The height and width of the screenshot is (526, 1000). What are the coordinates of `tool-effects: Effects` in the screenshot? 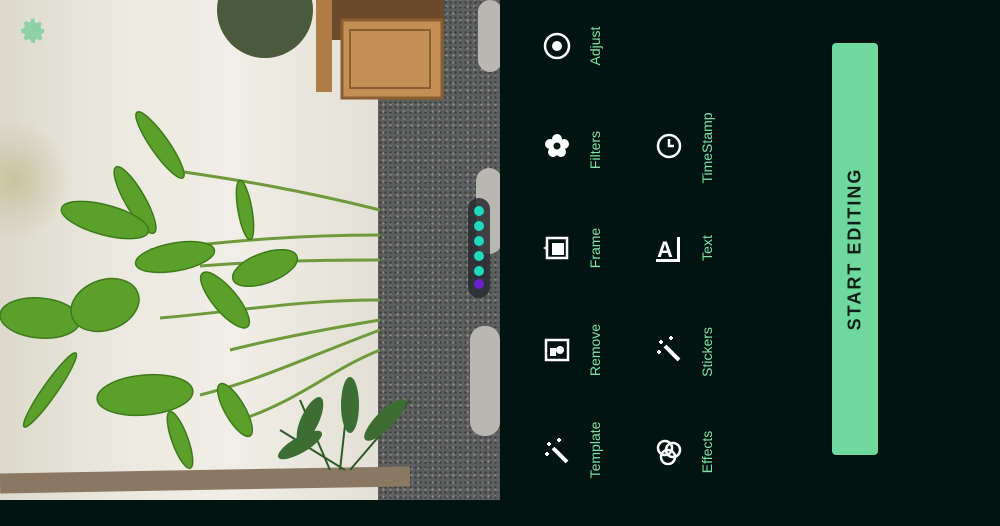 It's located at (677, 478).